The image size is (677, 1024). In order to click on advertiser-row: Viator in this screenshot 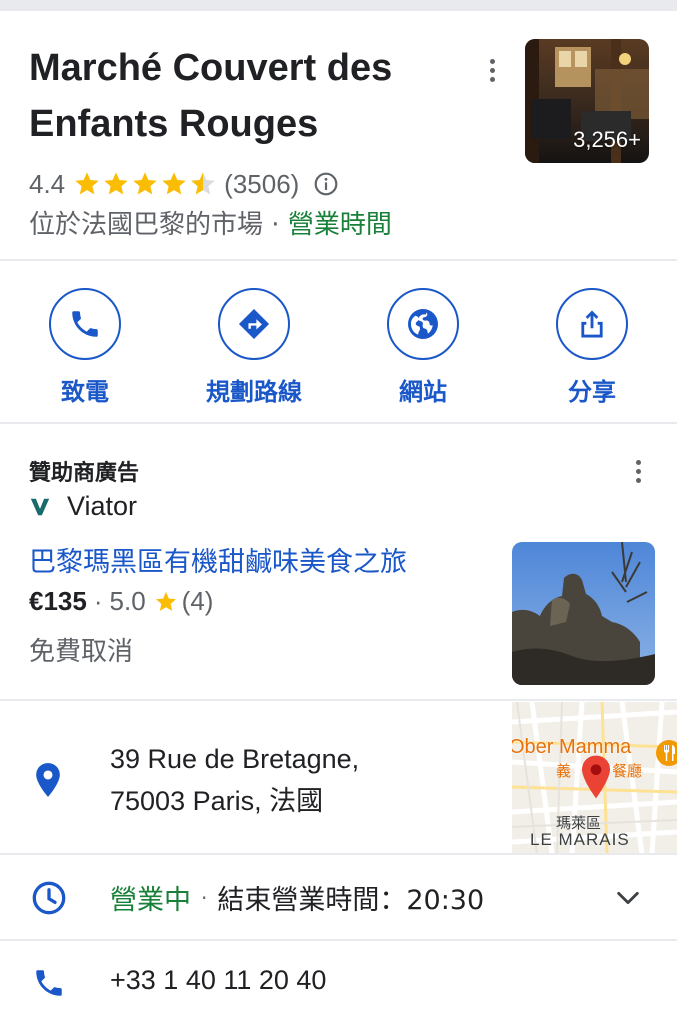, I will do `click(83, 506)`.